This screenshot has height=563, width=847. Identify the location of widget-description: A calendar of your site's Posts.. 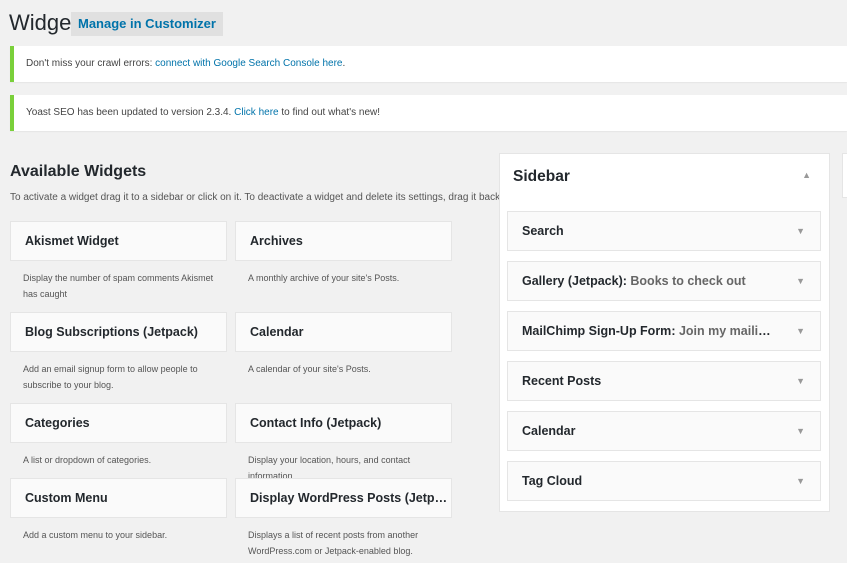
(309, 369).